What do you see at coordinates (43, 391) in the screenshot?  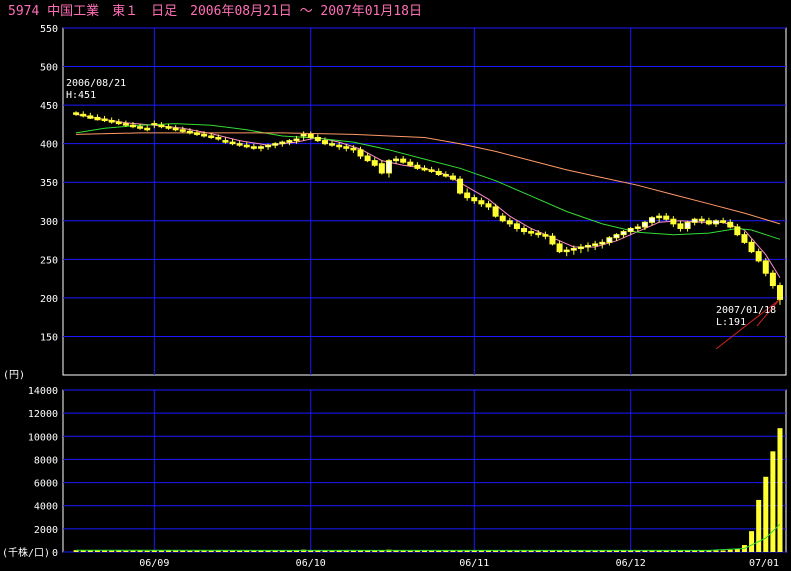 I see `volume-tick-label: 14000` at bounding box center [43, 391].